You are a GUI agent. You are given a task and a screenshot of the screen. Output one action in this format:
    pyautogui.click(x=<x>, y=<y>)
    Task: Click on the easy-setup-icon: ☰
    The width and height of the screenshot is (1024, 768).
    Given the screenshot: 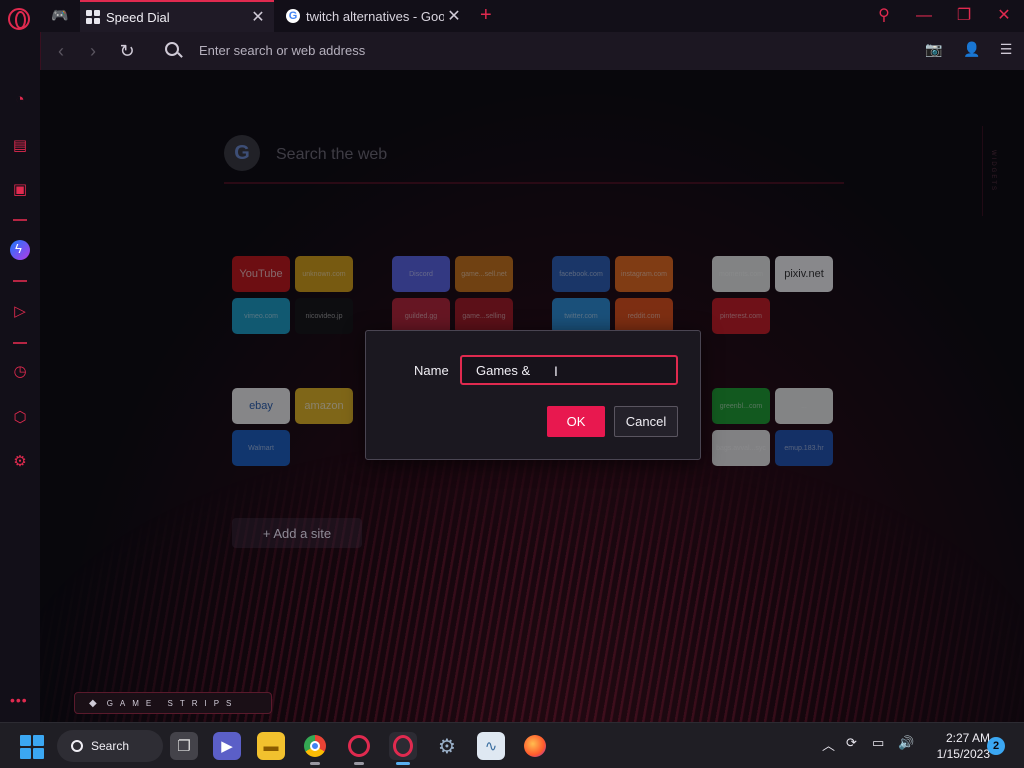 What is the action you would take?
    pyautogui.click(x=1006, y=51)
    